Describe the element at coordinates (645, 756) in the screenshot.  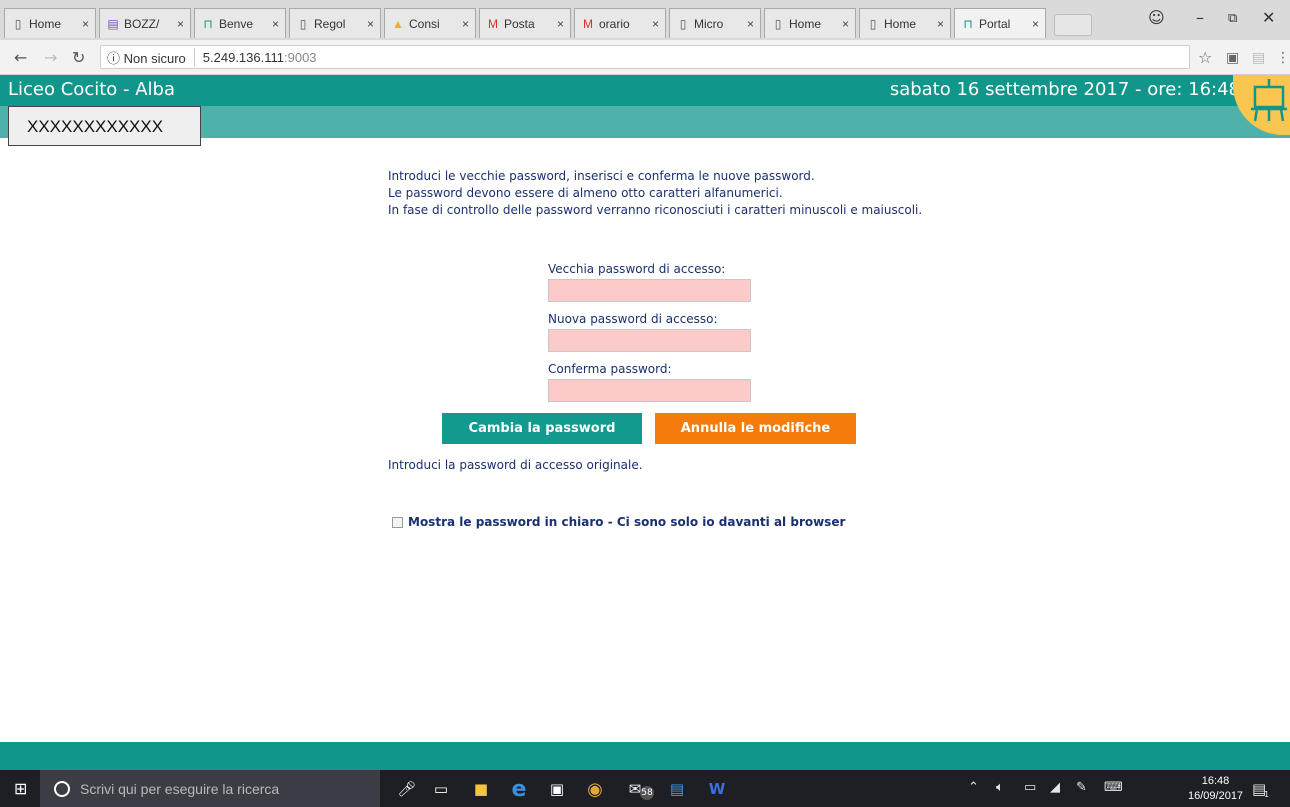
I see `site-footer` at that location.